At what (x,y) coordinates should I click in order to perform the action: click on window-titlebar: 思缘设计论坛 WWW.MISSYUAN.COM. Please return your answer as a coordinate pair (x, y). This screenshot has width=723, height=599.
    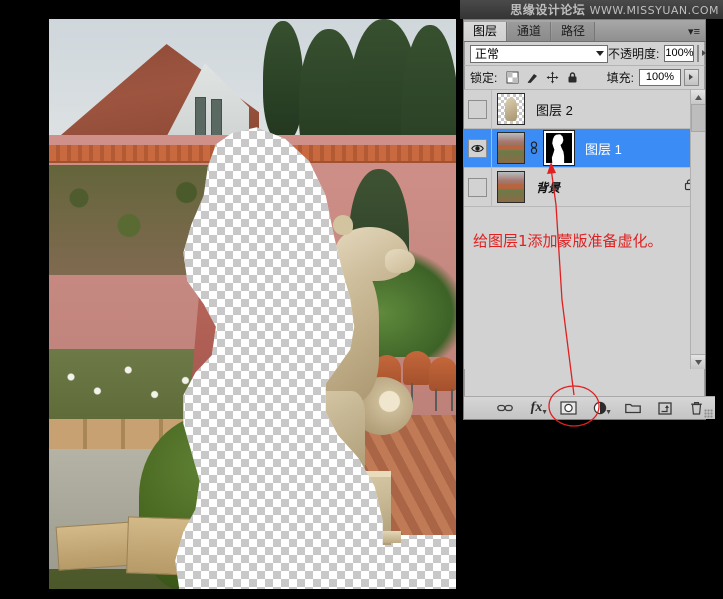
    Looking at the image, I should click on (591, 9).